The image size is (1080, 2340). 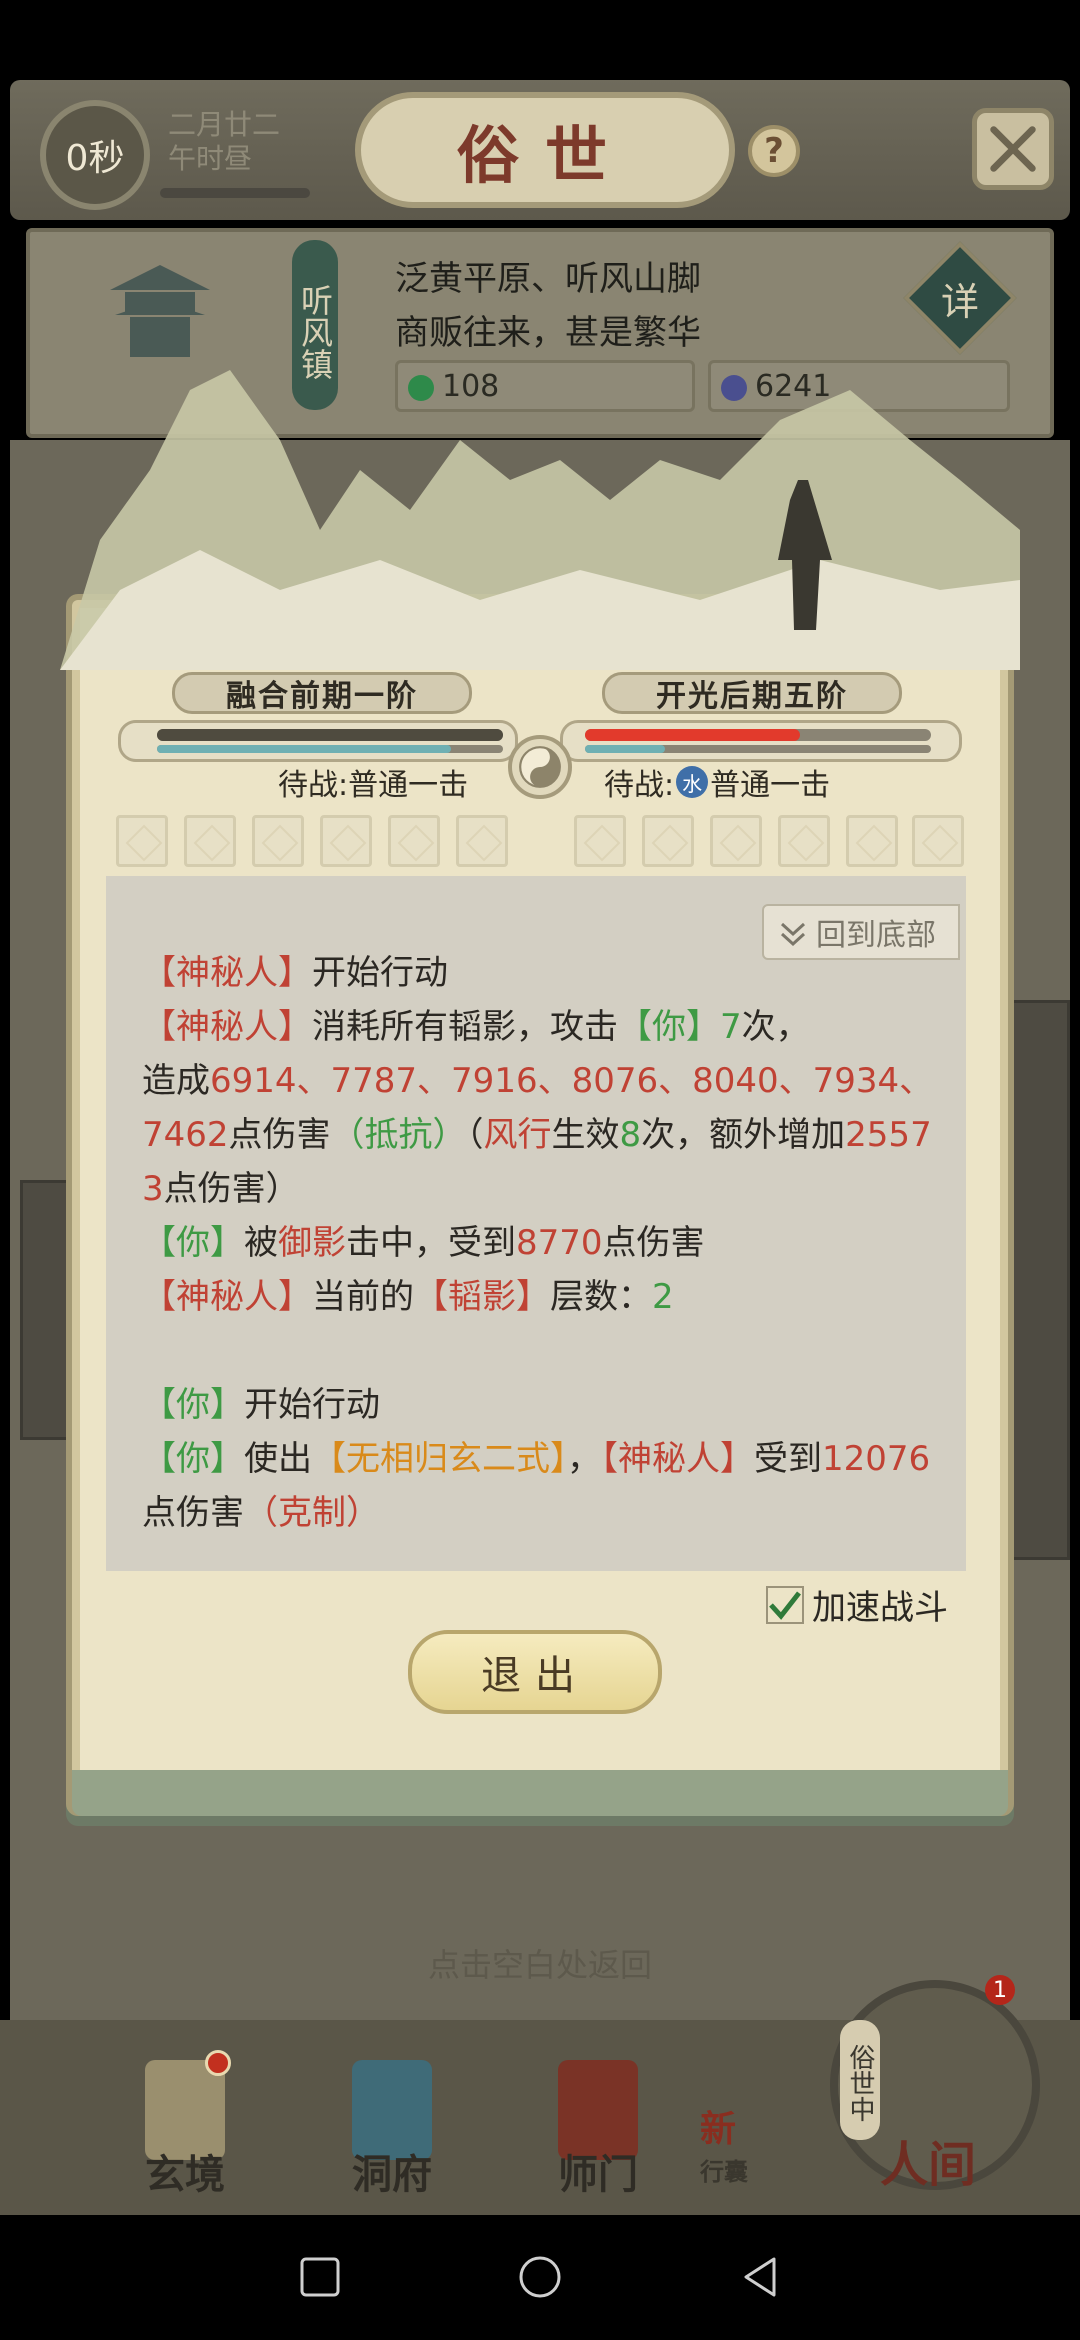 I want to click on close-icon, so click(x=1013, y=149).